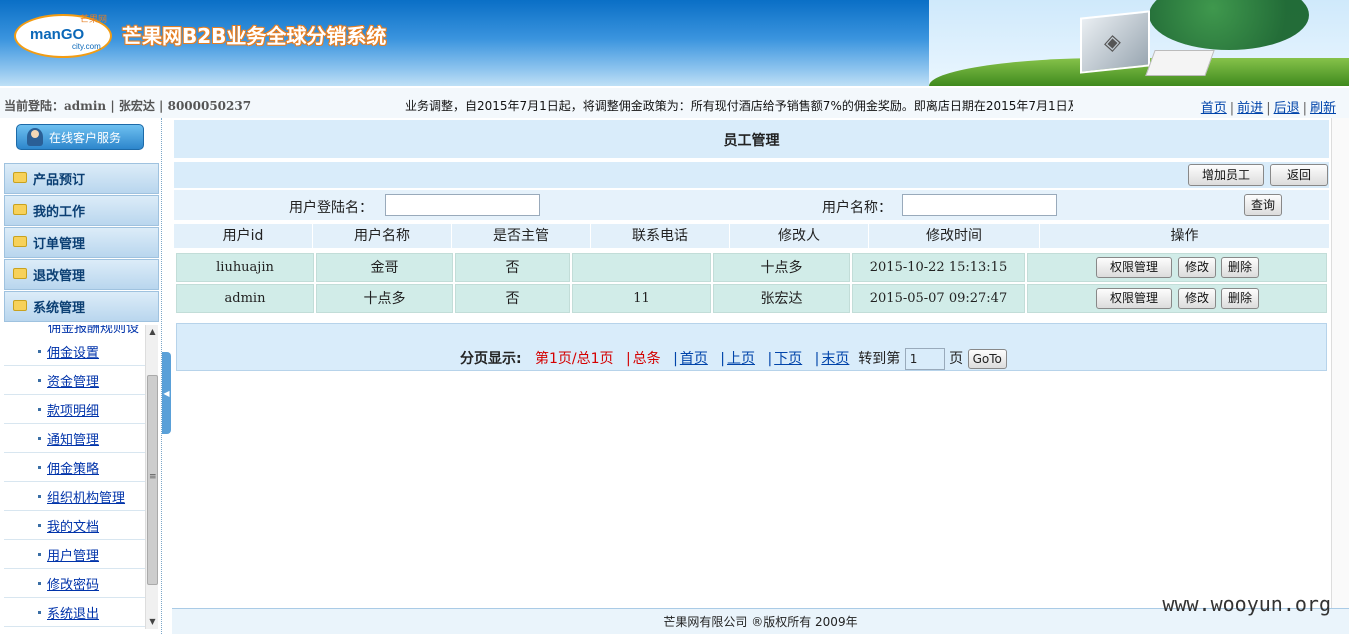  What do you see at coordinates (59, 308) in the screenshot?
I see `menu-label: 系统管理` at bounding box center [59, 308].